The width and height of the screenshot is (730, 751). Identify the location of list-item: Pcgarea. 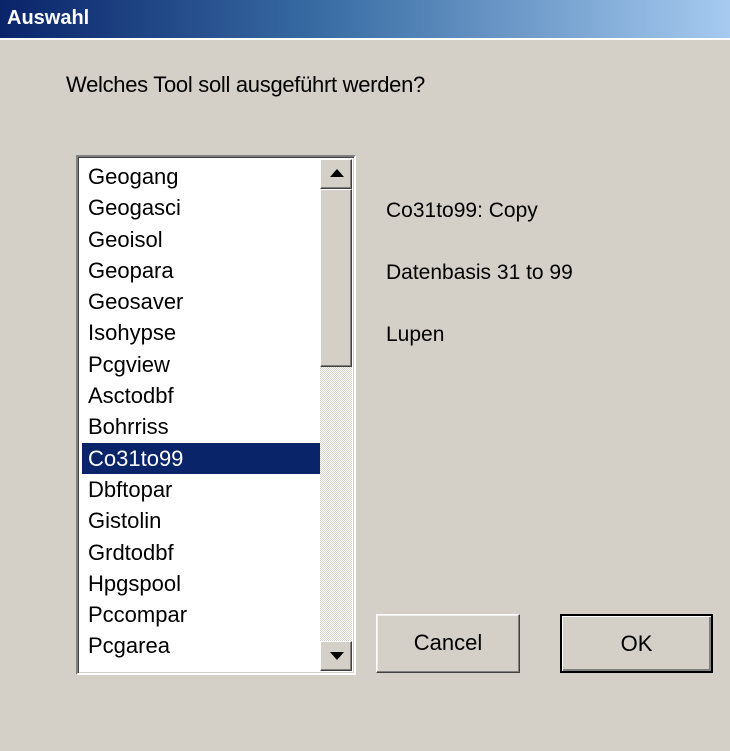
(201, 645).